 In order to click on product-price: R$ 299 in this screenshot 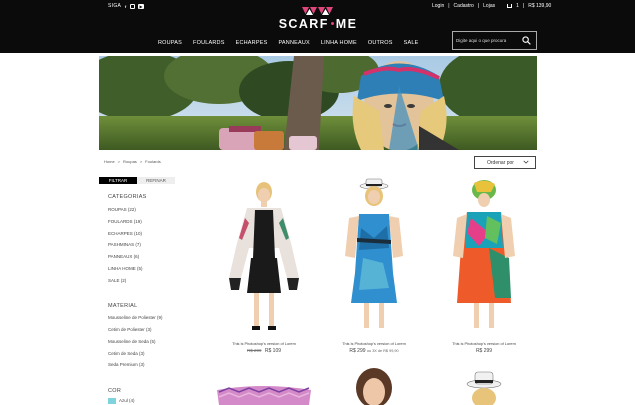, I will do `click(484, 351)`.